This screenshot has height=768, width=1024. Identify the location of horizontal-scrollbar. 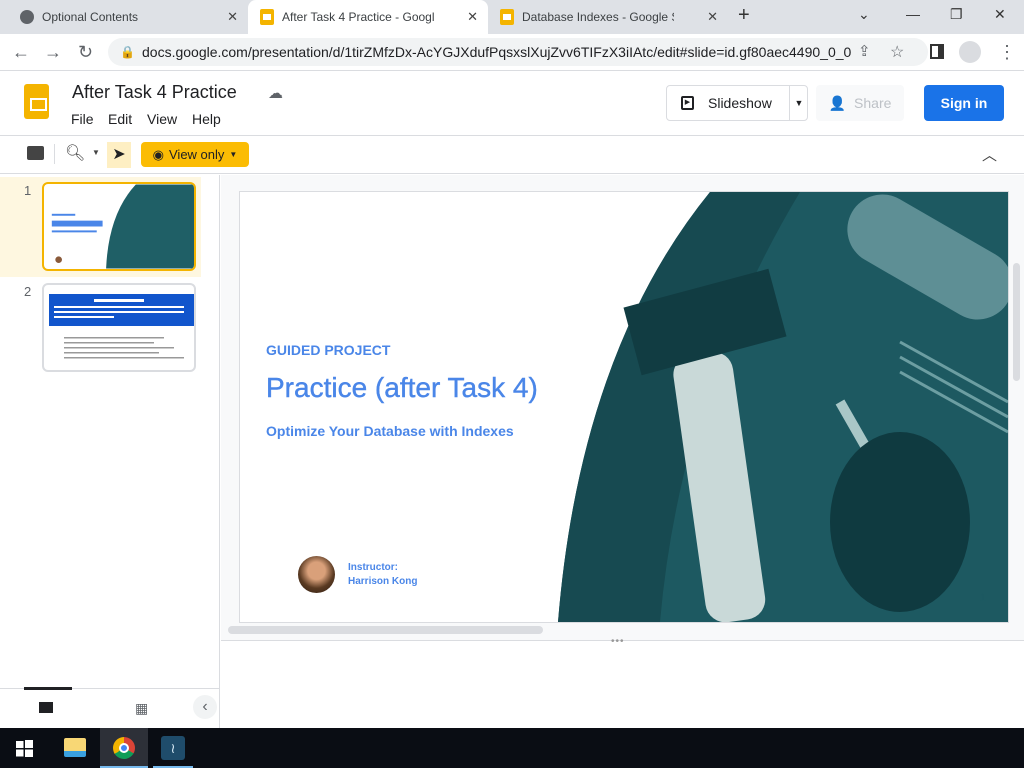
(385, 630).